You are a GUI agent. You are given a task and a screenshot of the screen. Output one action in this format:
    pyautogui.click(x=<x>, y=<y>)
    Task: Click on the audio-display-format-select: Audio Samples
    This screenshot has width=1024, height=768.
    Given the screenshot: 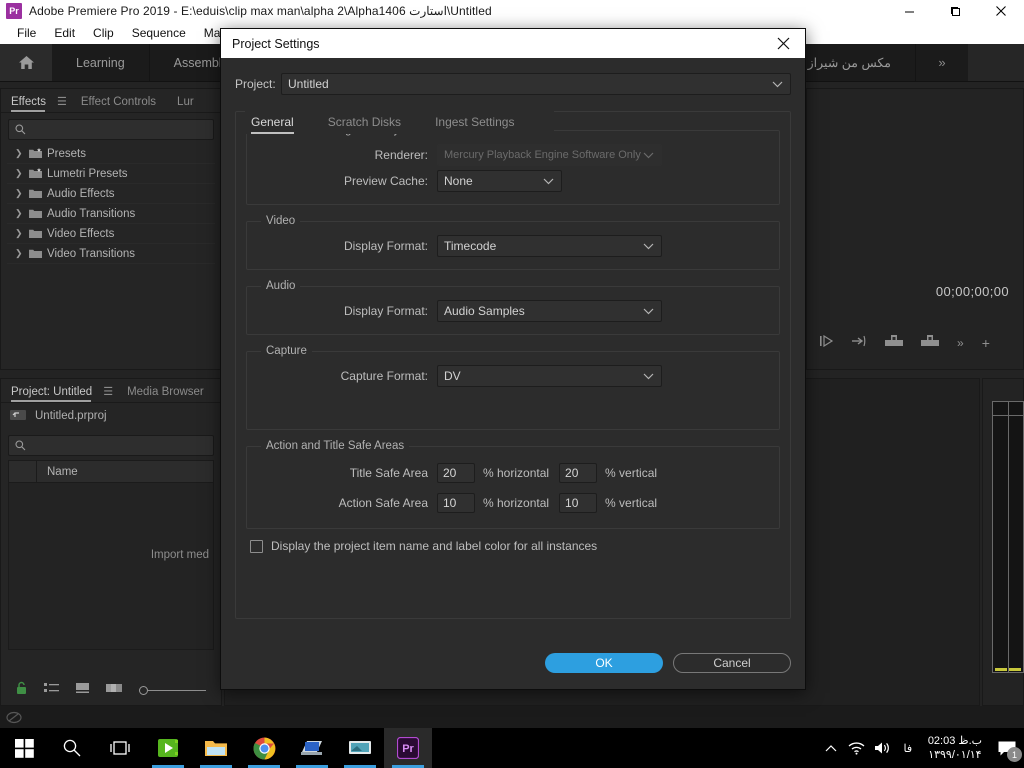 What is the action you would take?
    pyautogui.click(x=549, y=311)
    